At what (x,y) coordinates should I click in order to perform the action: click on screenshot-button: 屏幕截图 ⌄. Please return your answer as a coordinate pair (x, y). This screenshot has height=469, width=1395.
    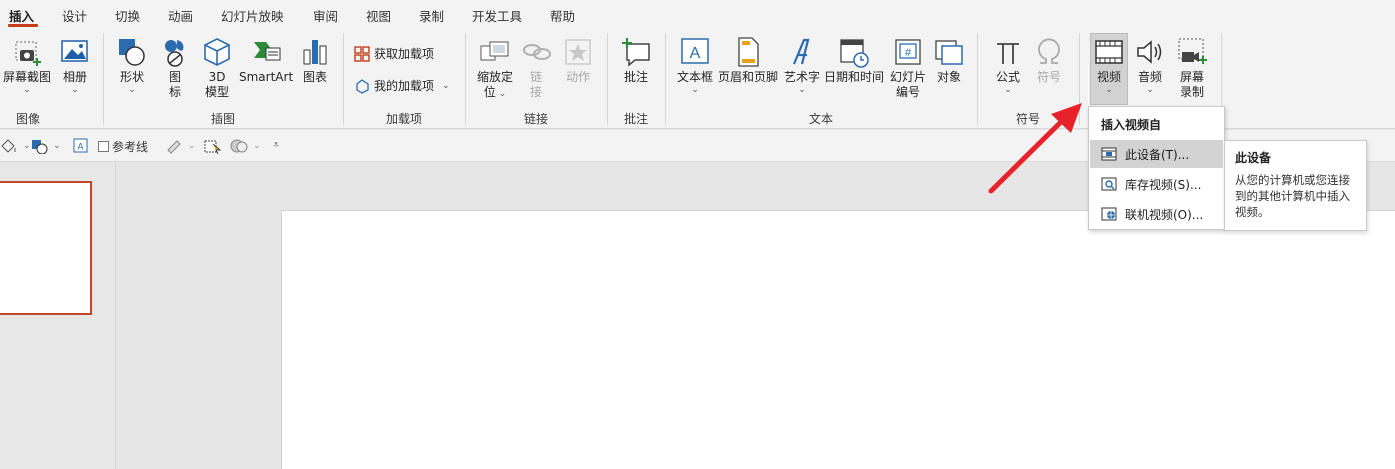
    Looking at the image, I should click on (27, 65).